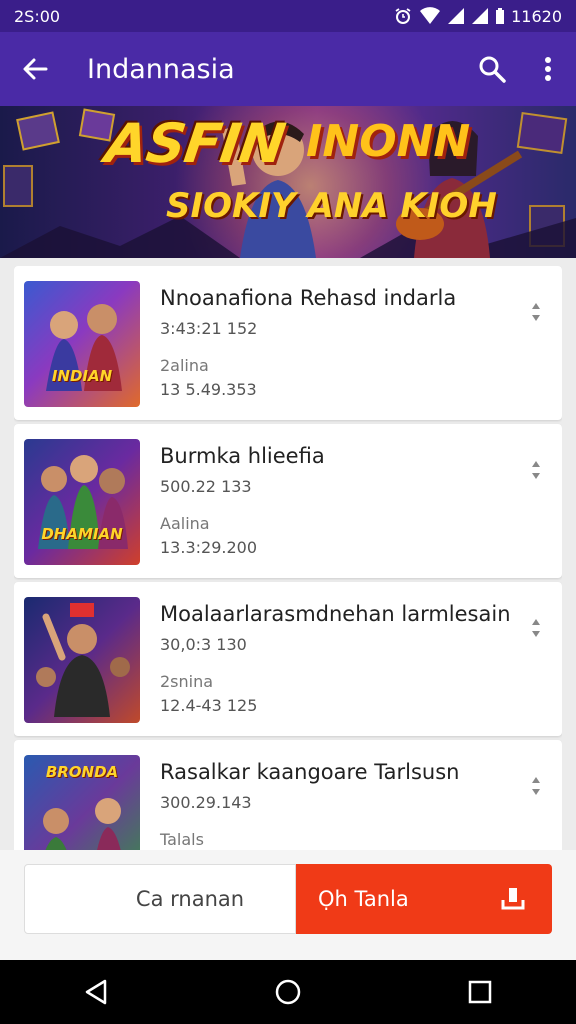  What do you see at coordinates (388, 141) in the screenshot?
I see `banner-headline-2: INONN` at bounding box center [388, 141].